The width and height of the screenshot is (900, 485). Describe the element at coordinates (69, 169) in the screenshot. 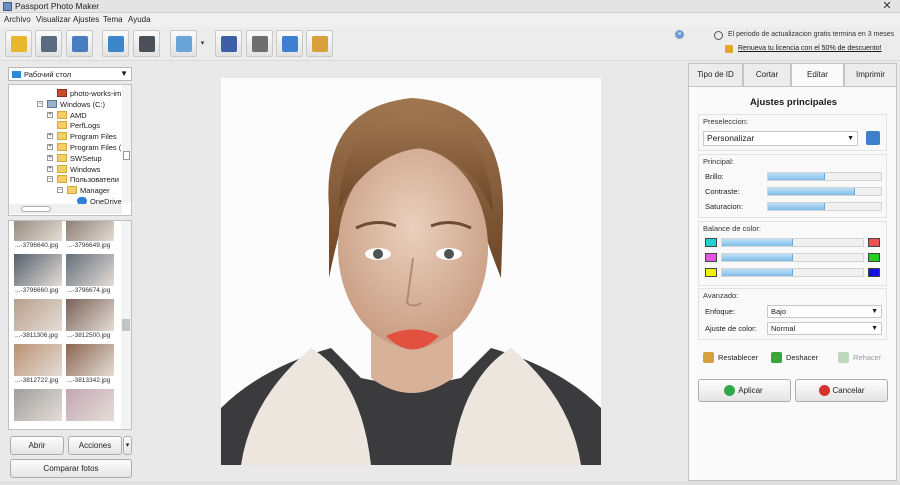

I see `tree-item: + Windows` at that location.